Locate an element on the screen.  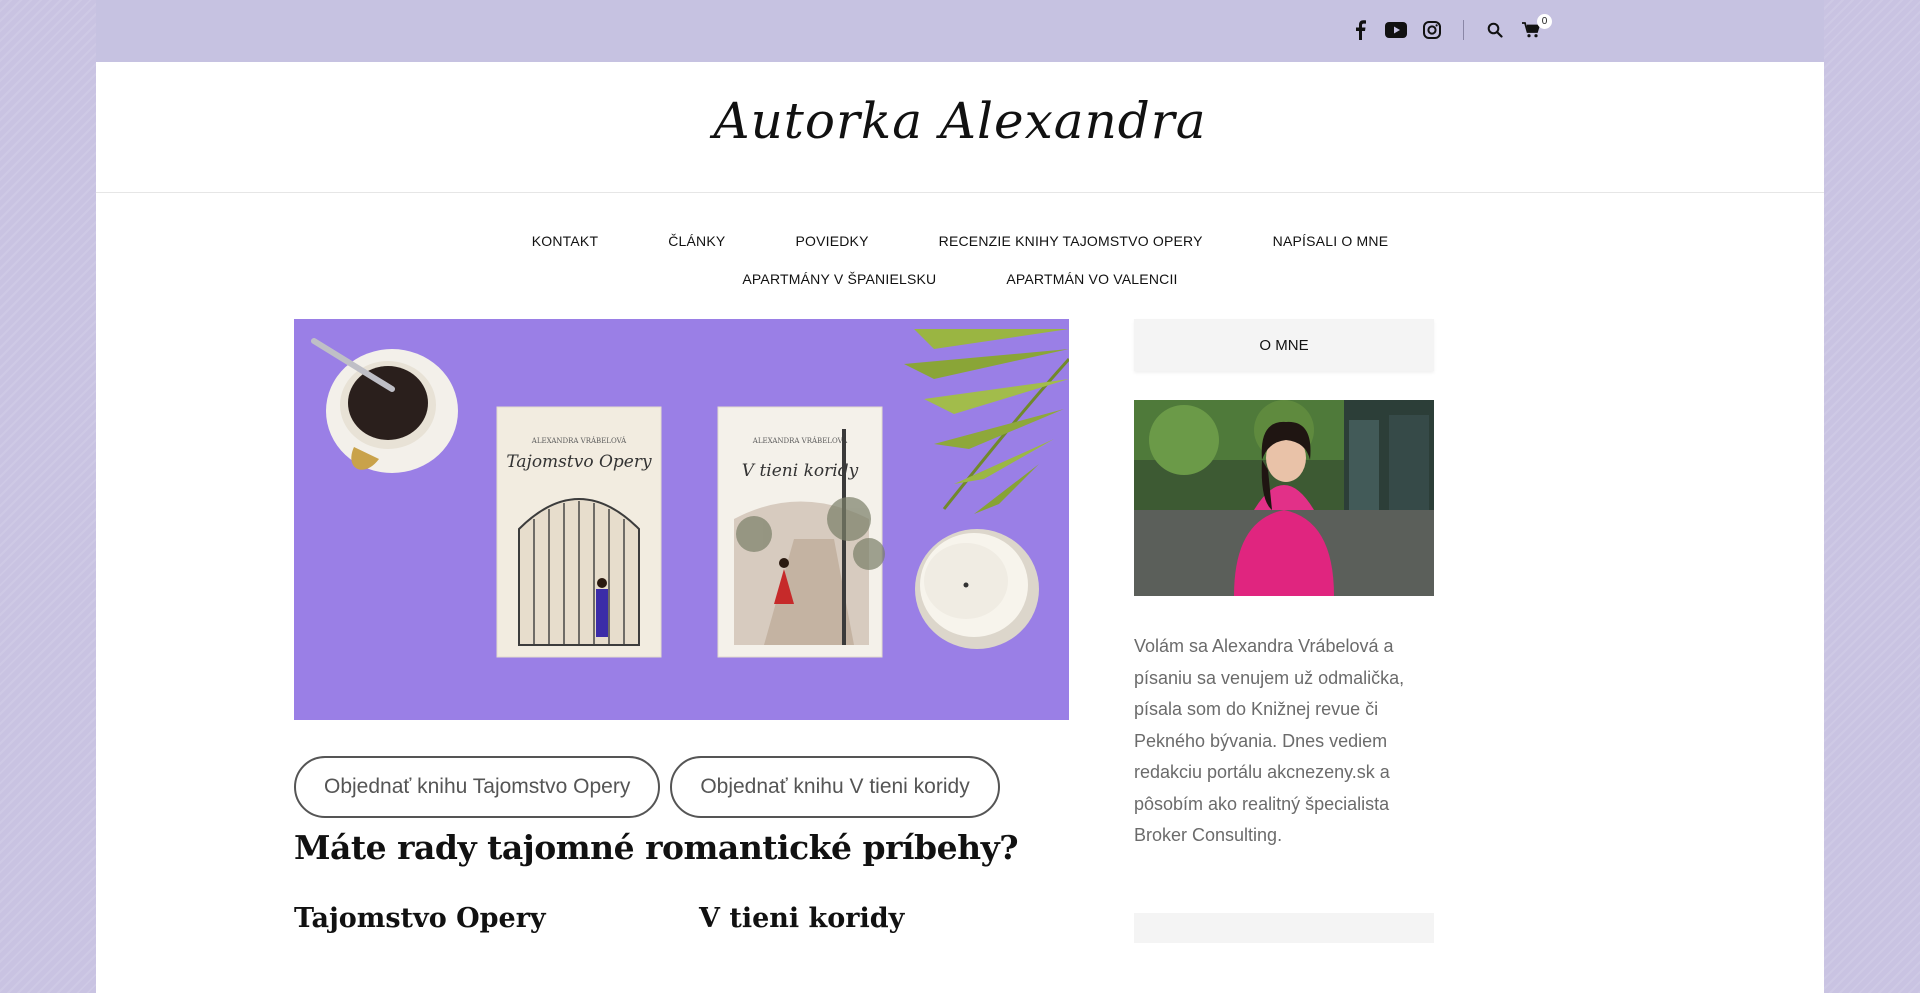
main-heading: Máte rady tajomné romantické príbehy? is located at coordinates (656, 847).